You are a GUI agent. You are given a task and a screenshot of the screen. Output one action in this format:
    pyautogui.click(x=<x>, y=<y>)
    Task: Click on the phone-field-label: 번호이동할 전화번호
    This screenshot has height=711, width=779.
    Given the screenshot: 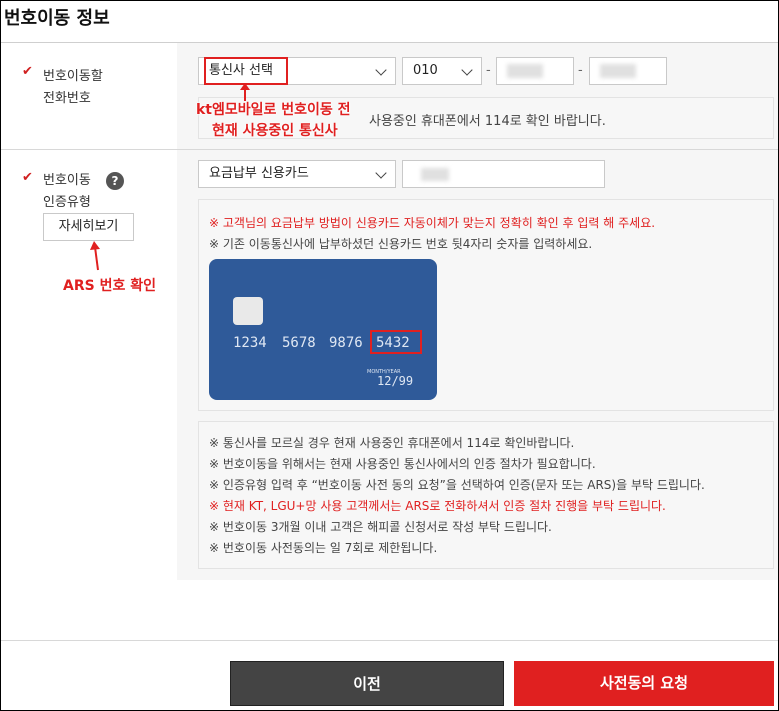 What is the action you would take?
    pyautogui.click(x=73, y=88)
    